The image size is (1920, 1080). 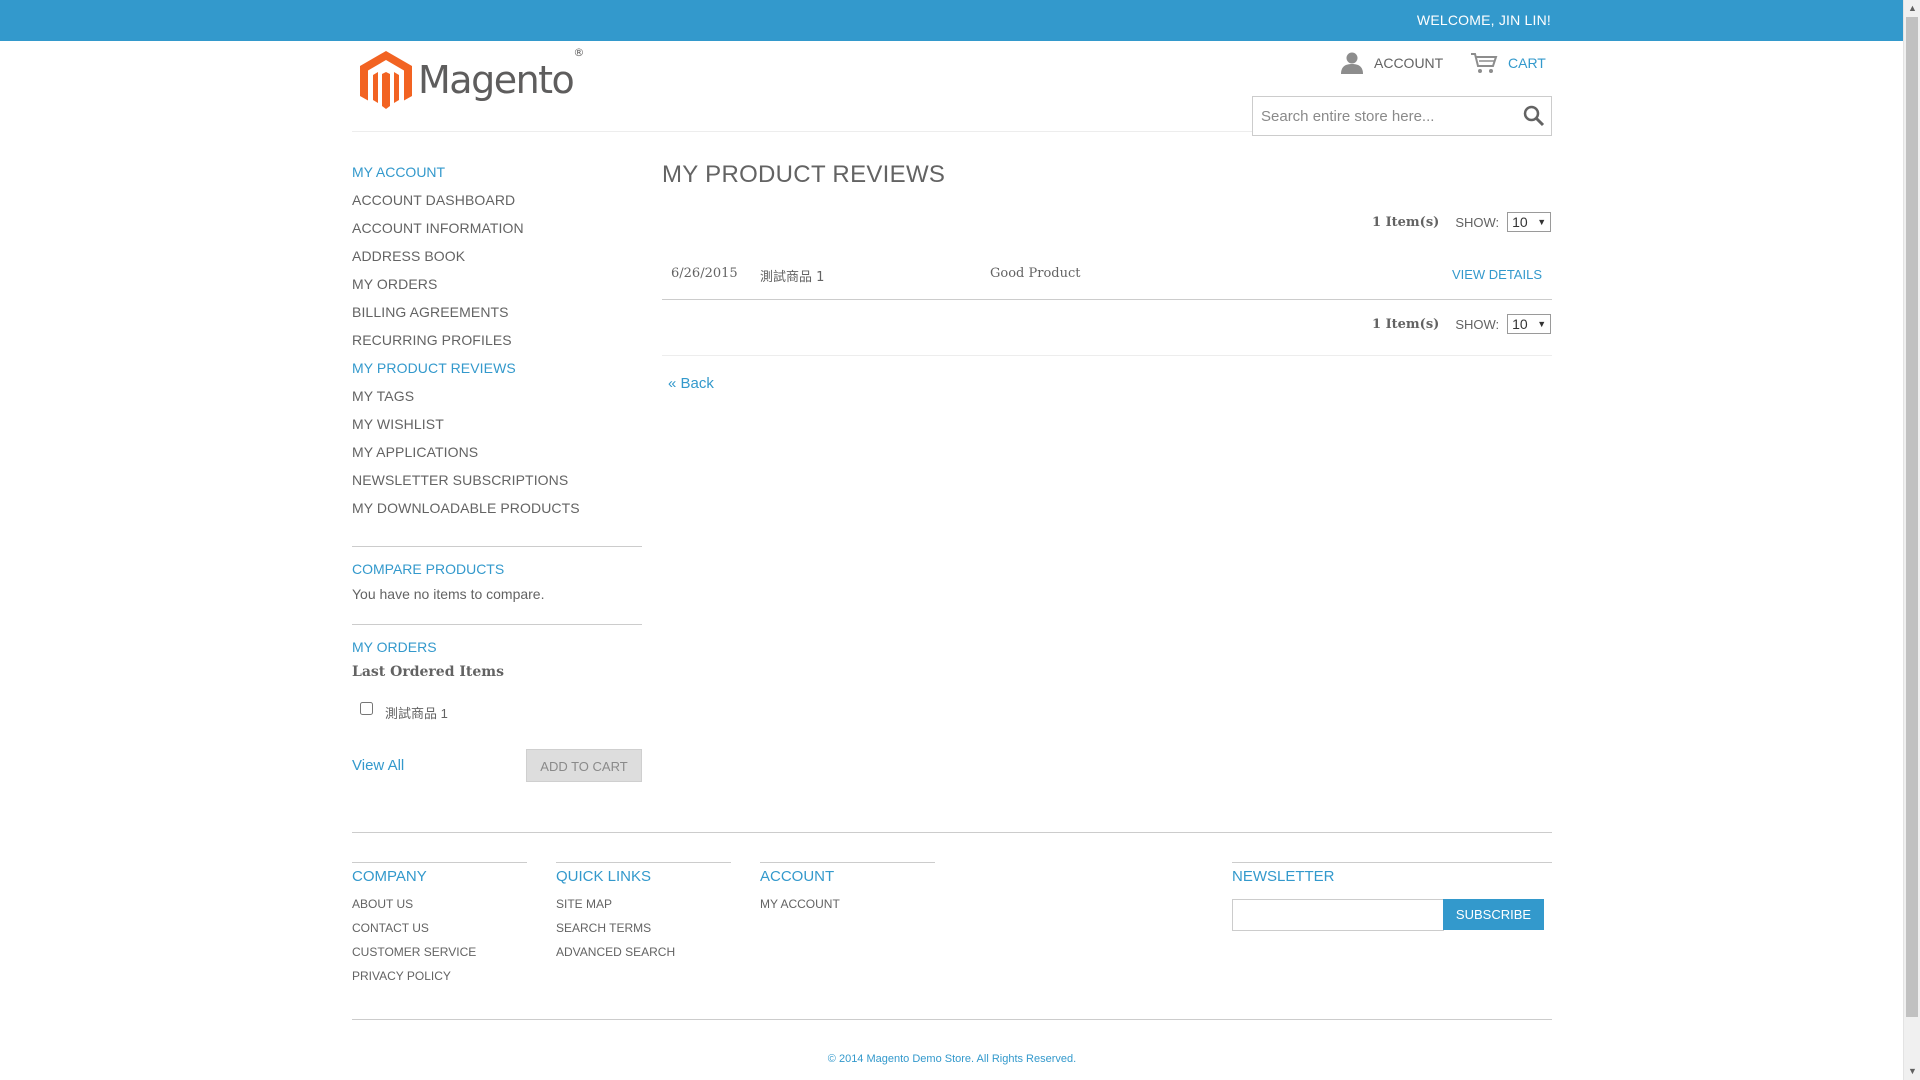 What do you see at coordinates (792, 275) in the screenshot?
I see `review-product-link: 測試商品 1` at bounding box center [792, 275].